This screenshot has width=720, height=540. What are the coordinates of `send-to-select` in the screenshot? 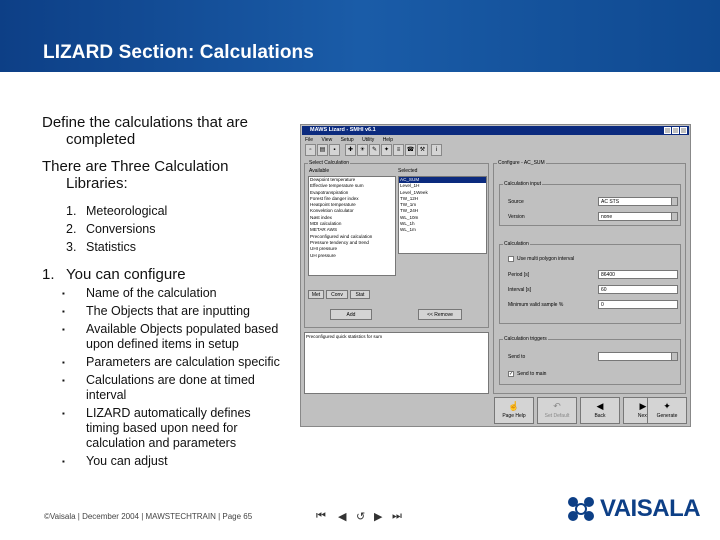 It's located at (638, 356).